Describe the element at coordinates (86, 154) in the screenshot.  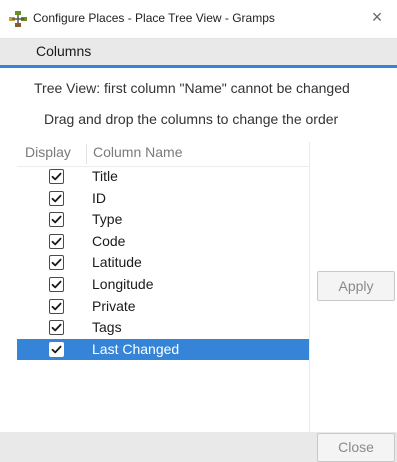
I see `header-divider` at that location.